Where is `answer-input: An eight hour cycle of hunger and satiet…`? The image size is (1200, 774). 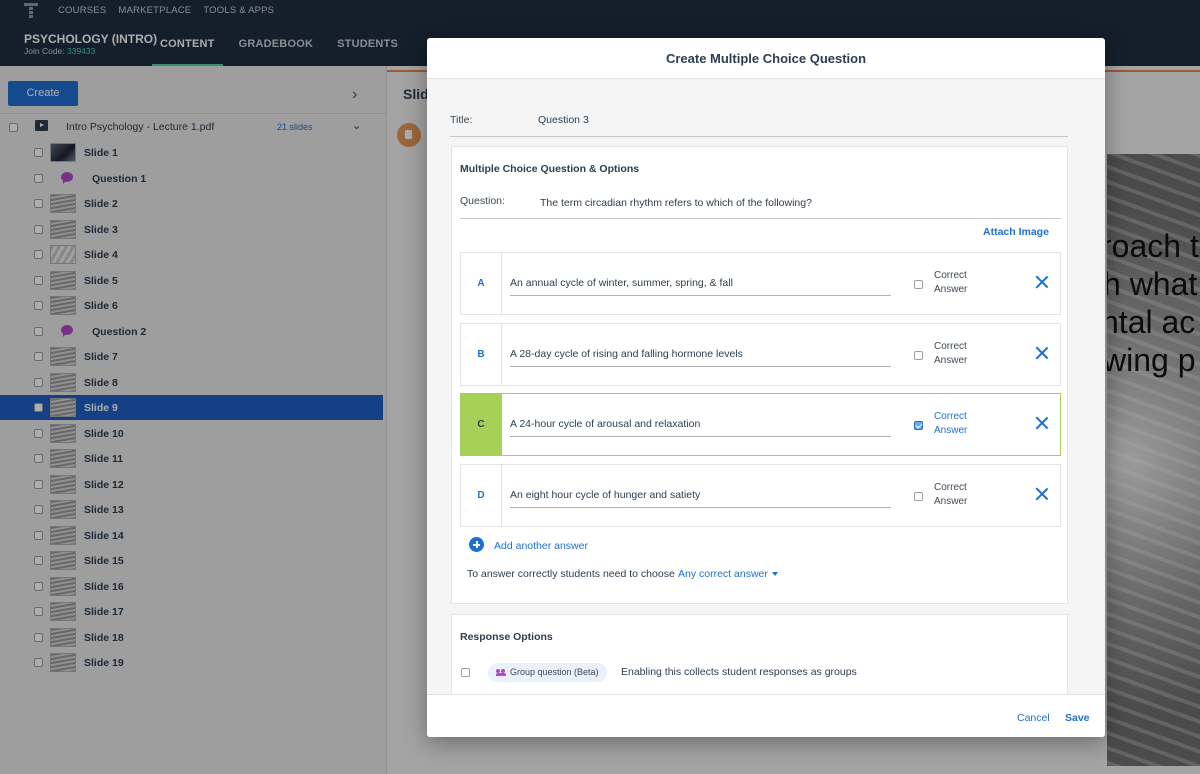 answer-input: An eight hour cycle of hunger and satiet… is located at coordinates (605, 495).